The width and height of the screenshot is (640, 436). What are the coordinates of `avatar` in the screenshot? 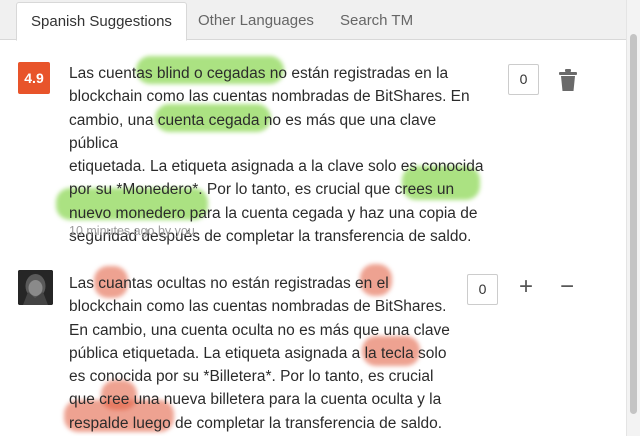 It's located at (35, 287).